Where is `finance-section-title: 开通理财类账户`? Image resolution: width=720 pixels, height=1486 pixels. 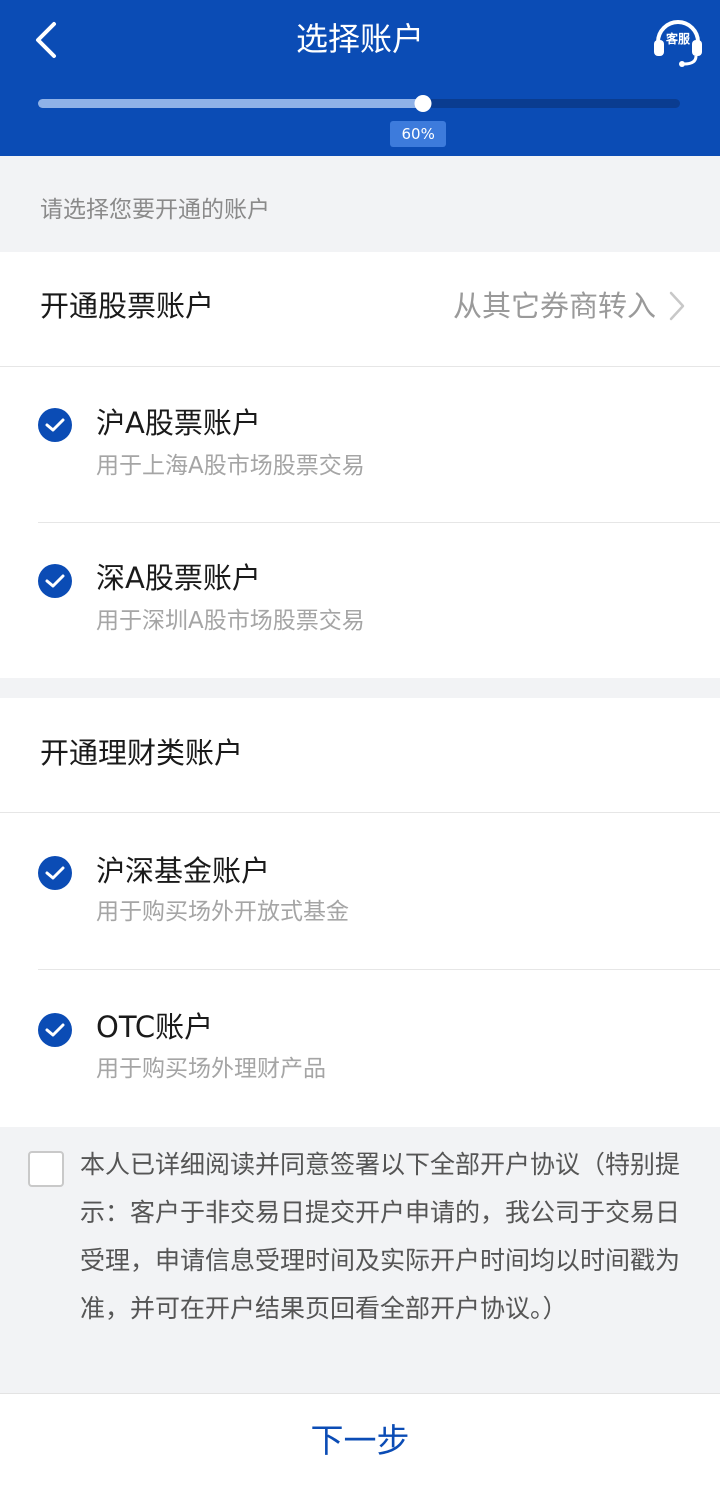
finance-section-title: 开通理财类账户 is located at coordinates (142, 753).